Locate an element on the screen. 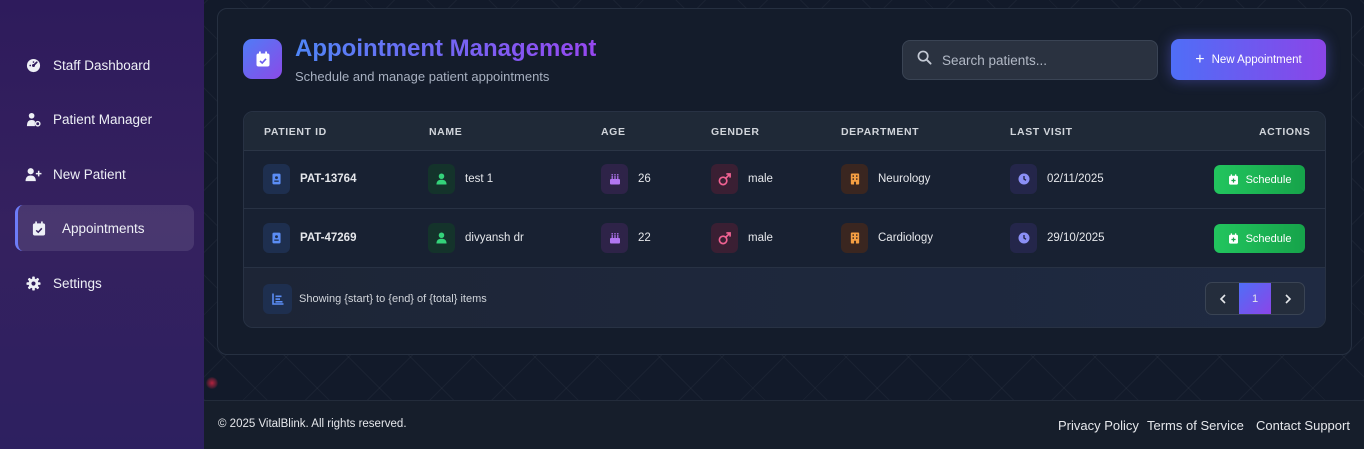  page-title: Appointment Management is located at coordinates (446, 48).